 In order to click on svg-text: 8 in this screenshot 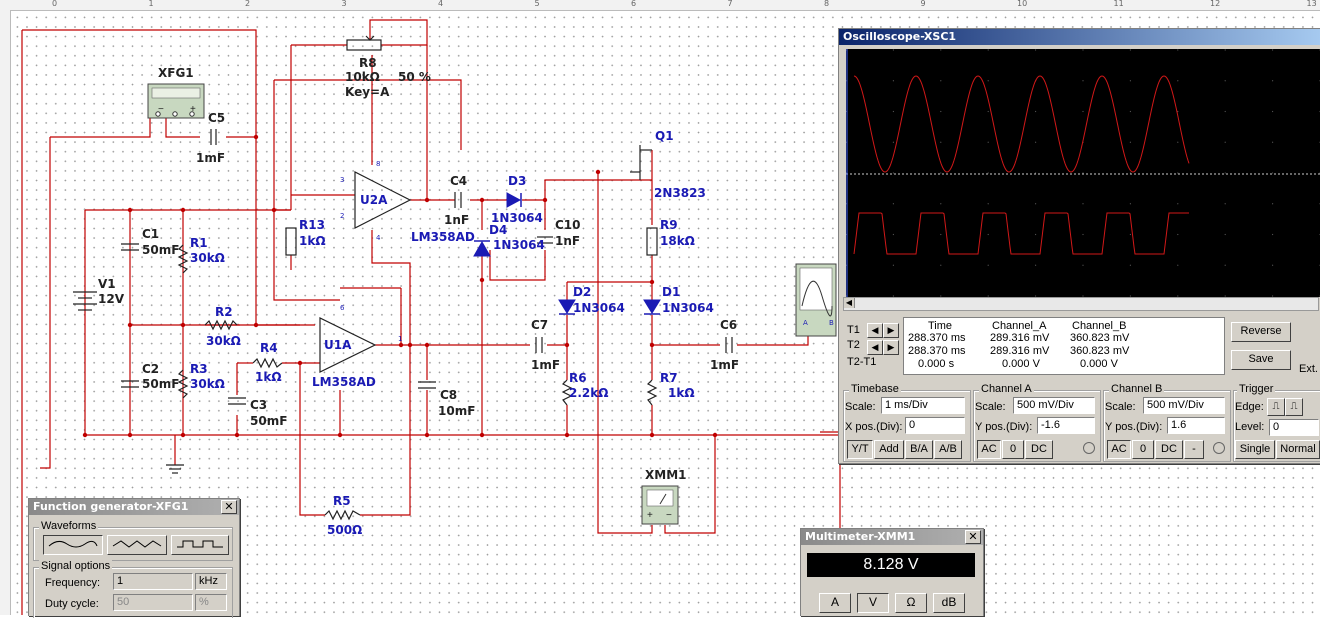, I will do `click(378, 164)`.